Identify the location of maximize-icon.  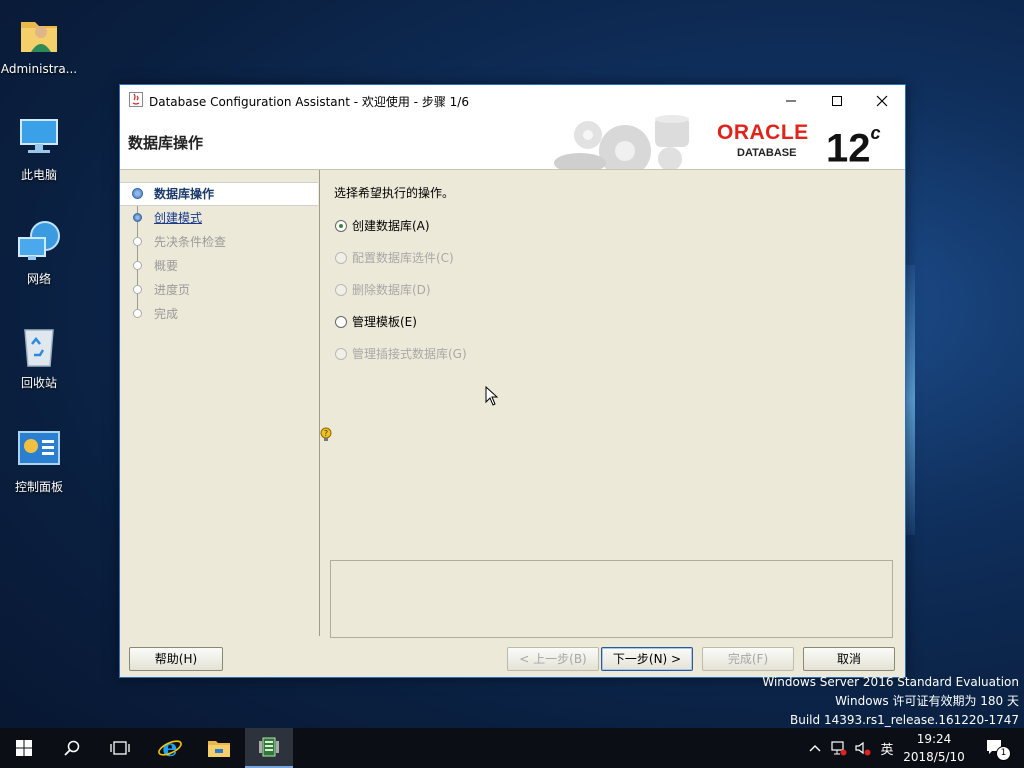
(837, 100).